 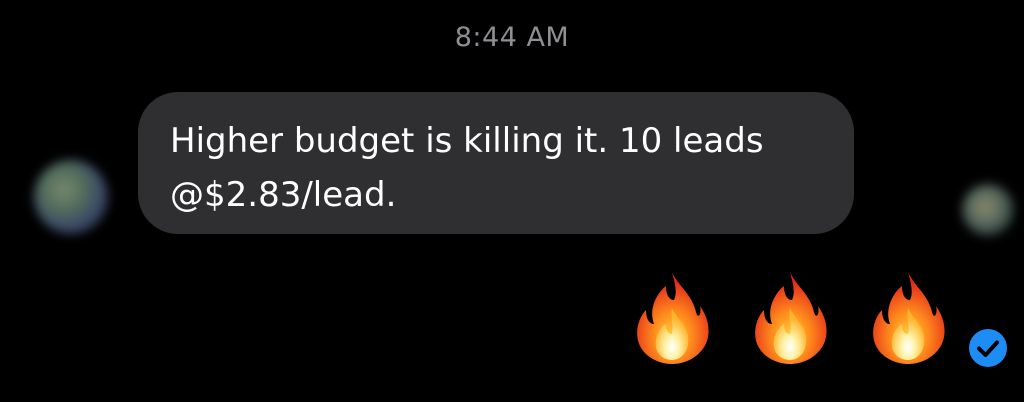 What do you see at coordinates (512, 37) in the screenshot?
I see `message-timestamp: 8:44 AM` at bounding box center [512, 37].